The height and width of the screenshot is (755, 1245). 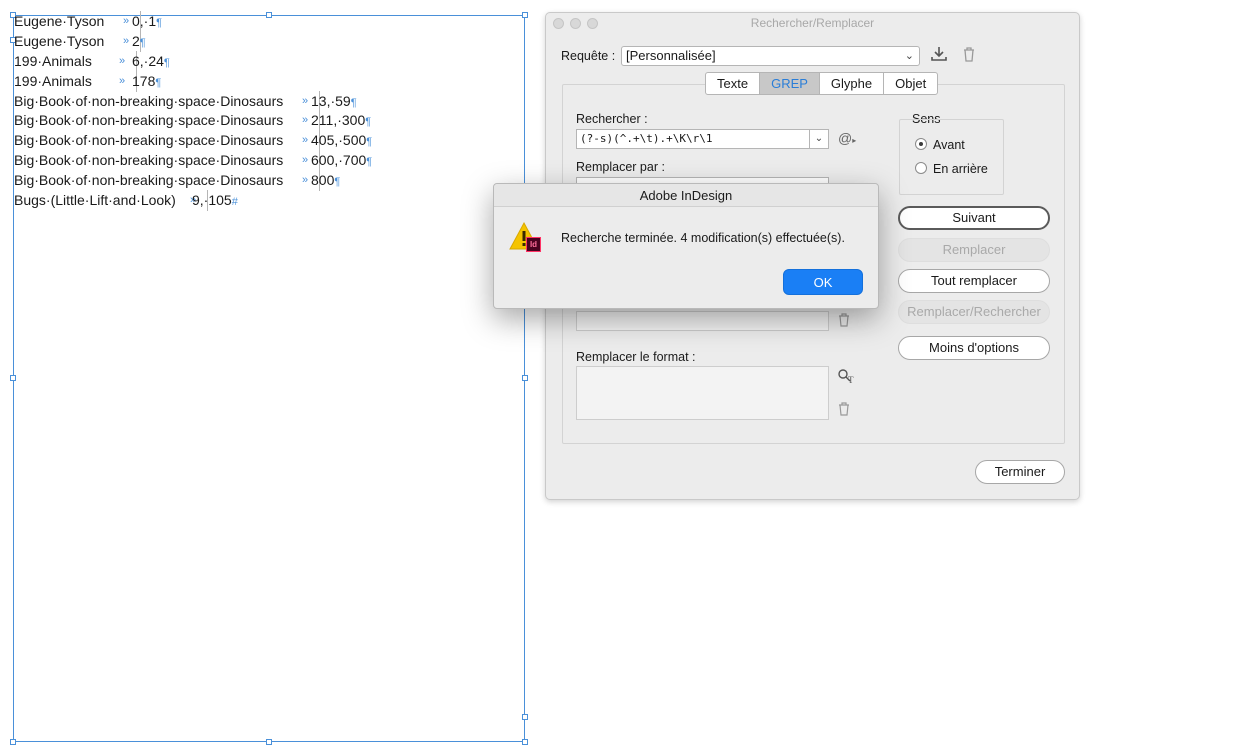 What do you see at coordinates (95, 200) in the screenshot?
I see `line-title: Bugs·(Little·Lift·and·Look)` at bounding box center [95, 200].